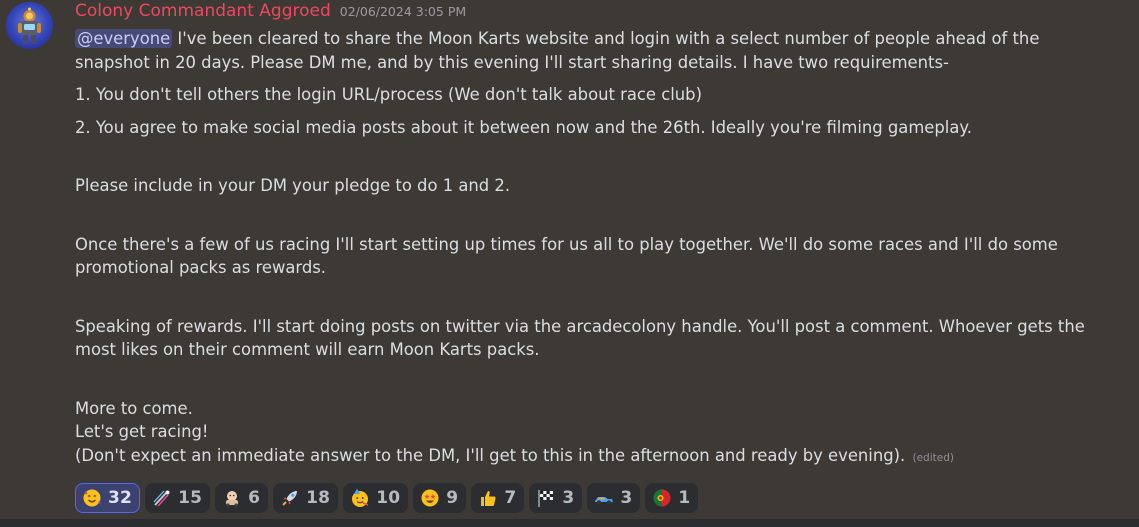 The height and width of the screenshot is (527, 1139). What do you see at coordinates (92, 498) in the screenshot?
I see `smiling-face-with-hearts-icon` at bounding box center [92, 498].